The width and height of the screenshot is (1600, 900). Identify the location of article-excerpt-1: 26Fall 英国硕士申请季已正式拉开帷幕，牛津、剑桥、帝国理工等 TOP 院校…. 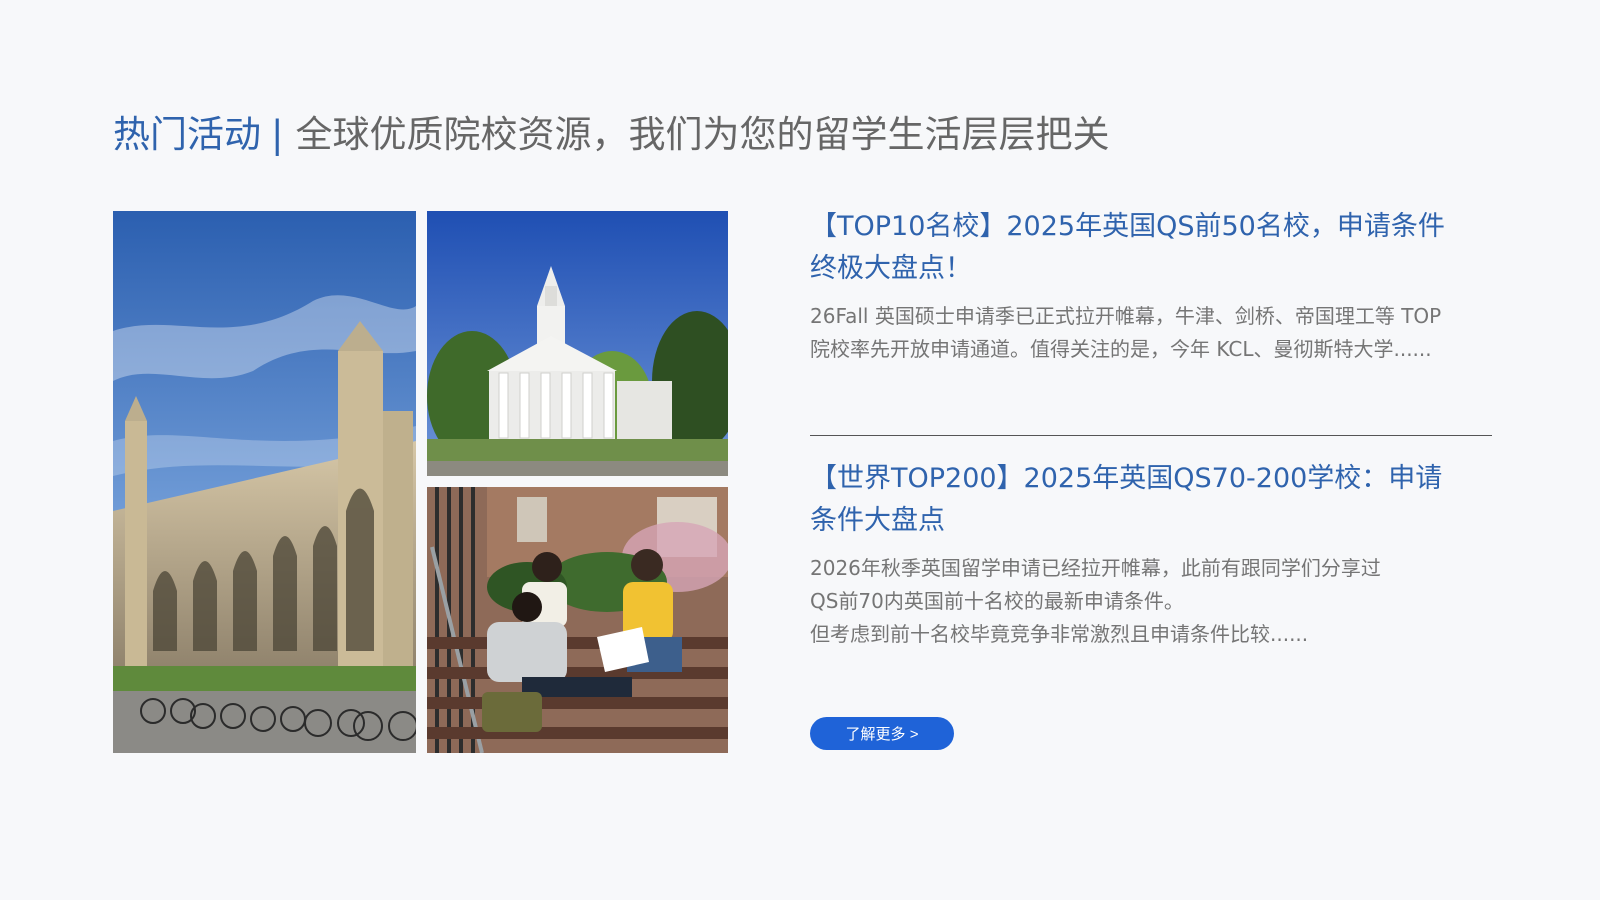
(1126, 332).